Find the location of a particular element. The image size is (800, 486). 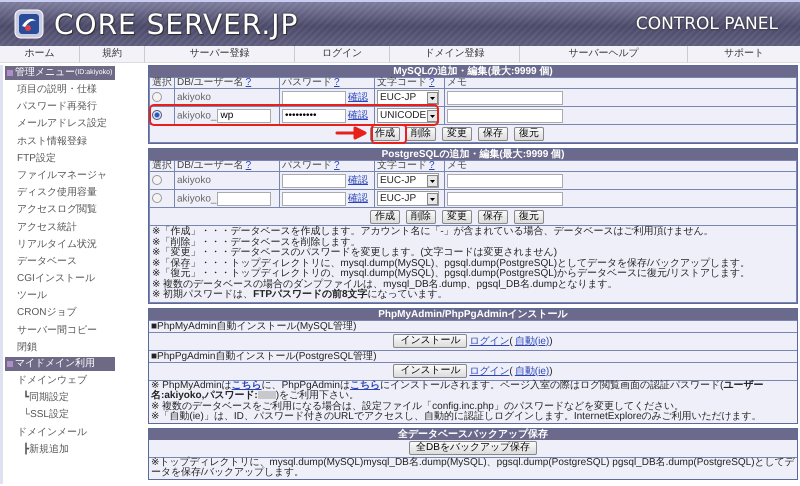

sidebar-item: 項目の説明・仕様 is located at coordinates (60, 89).